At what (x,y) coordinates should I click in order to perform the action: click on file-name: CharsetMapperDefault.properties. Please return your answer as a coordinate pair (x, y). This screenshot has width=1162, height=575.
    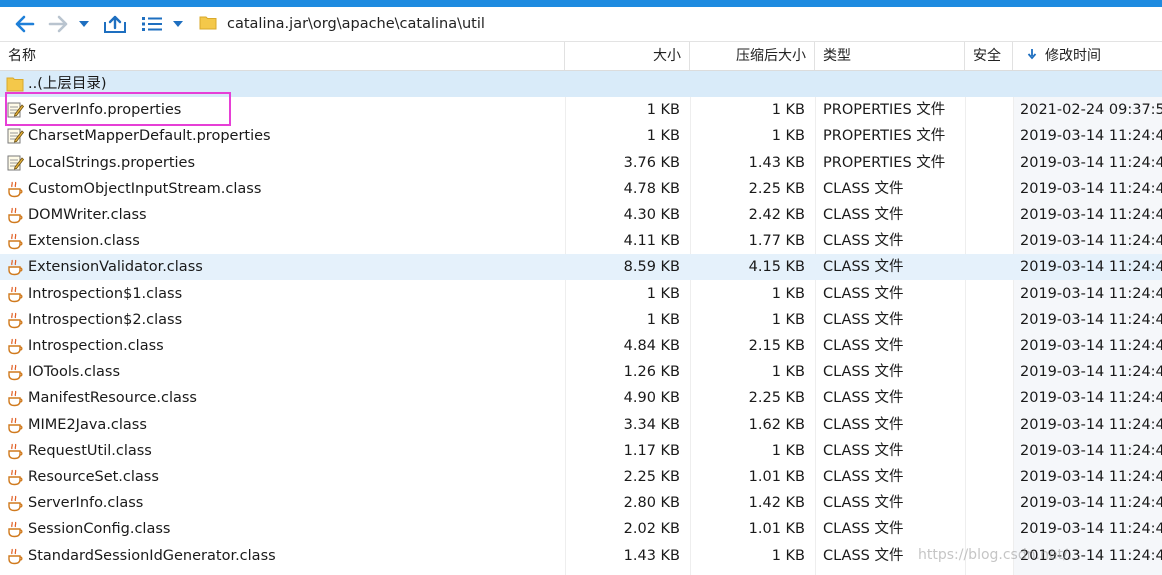
    Looking at the image, I should click on (149, 136).